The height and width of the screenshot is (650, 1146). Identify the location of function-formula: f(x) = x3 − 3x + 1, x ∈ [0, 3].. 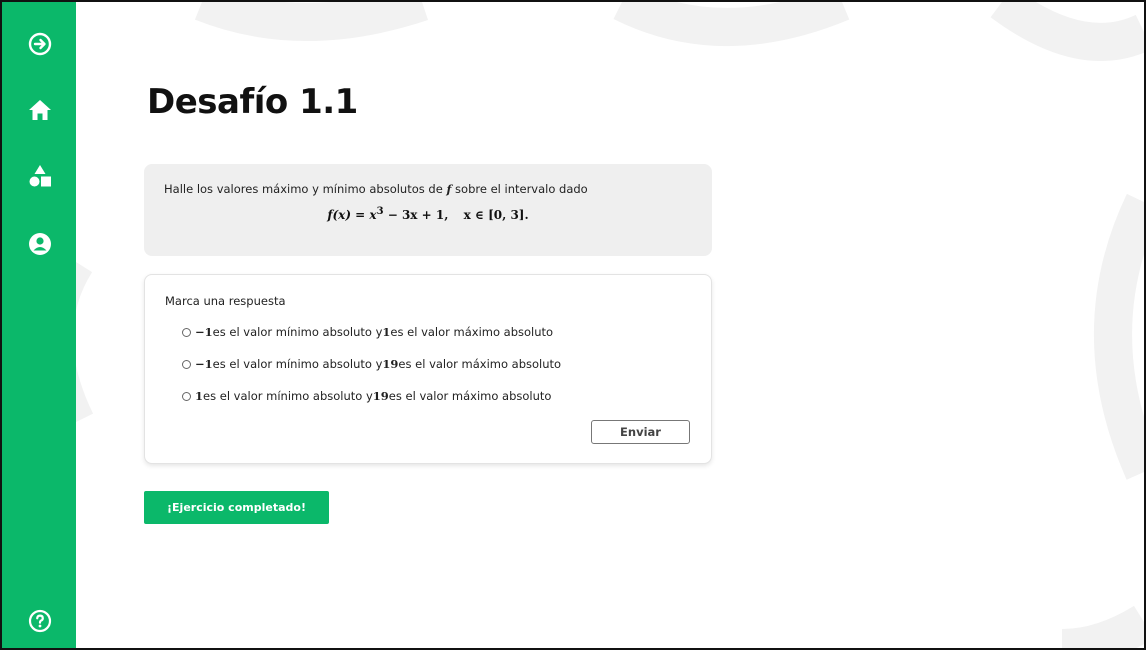
(428, 214).